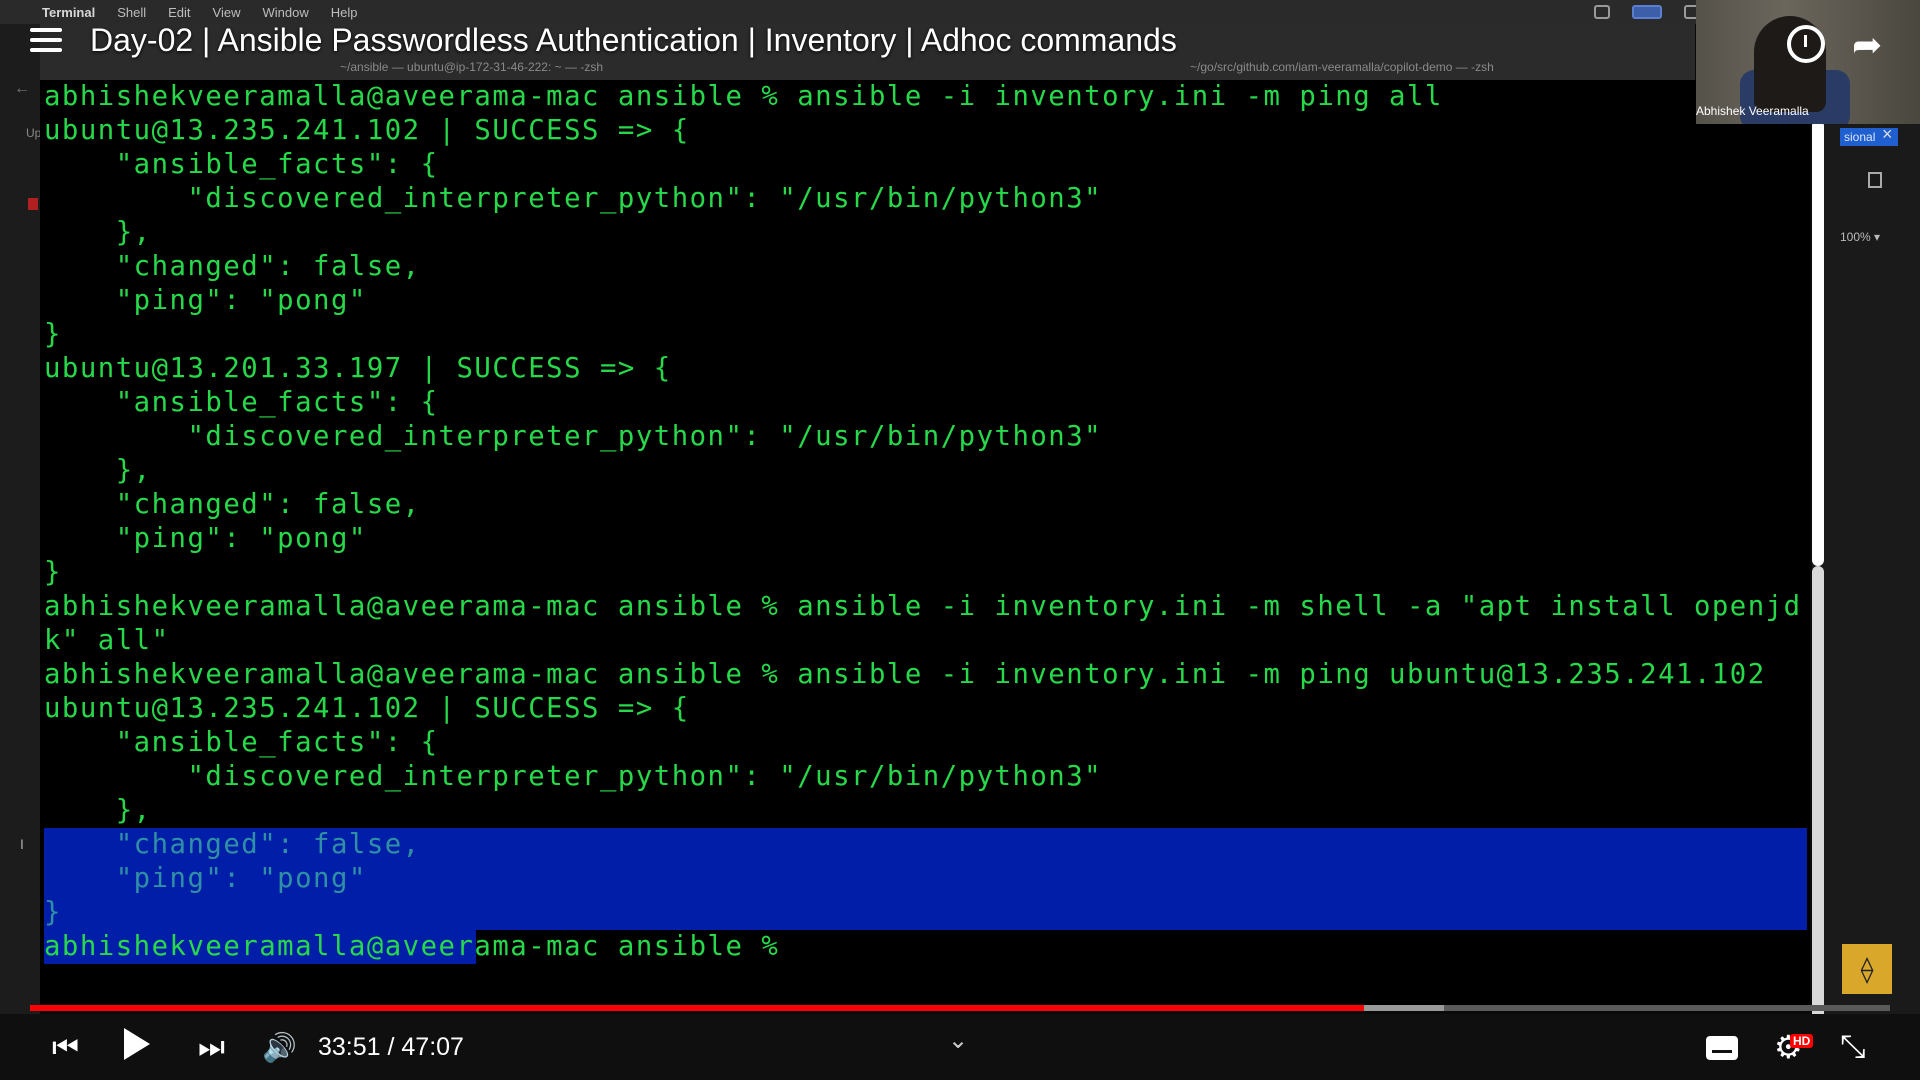 Image resolution: width=1920 pixels, height=1080 pixels. I want to click on red-marker-icon, so click(33, 204).